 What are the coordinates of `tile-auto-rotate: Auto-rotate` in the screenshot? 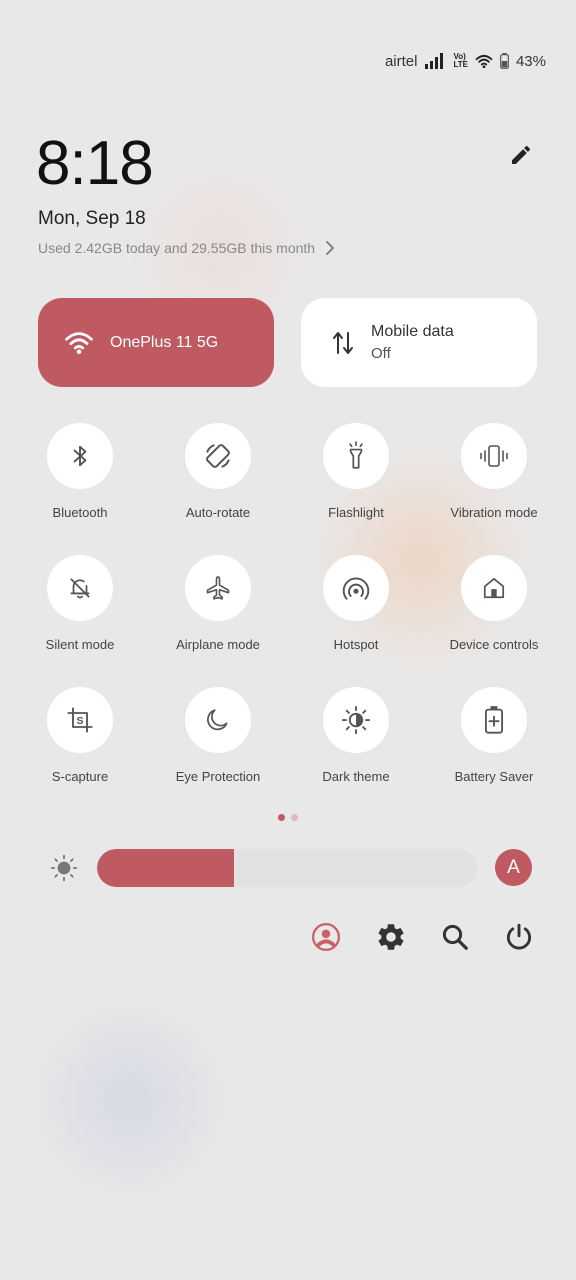 It's located at (218, 471).